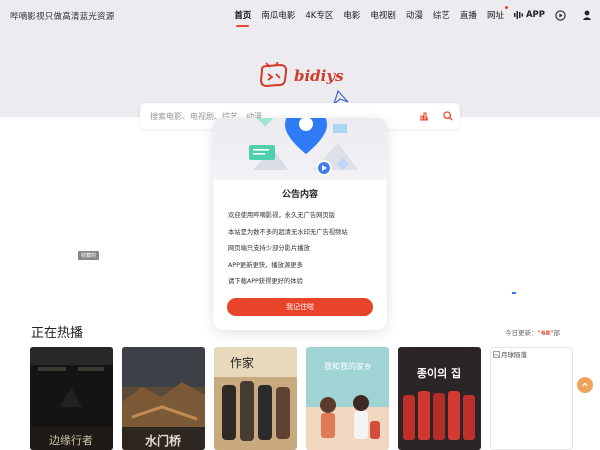  I want to click on announcement-line: APP更新更快，播放源更多, so click(265, 265).